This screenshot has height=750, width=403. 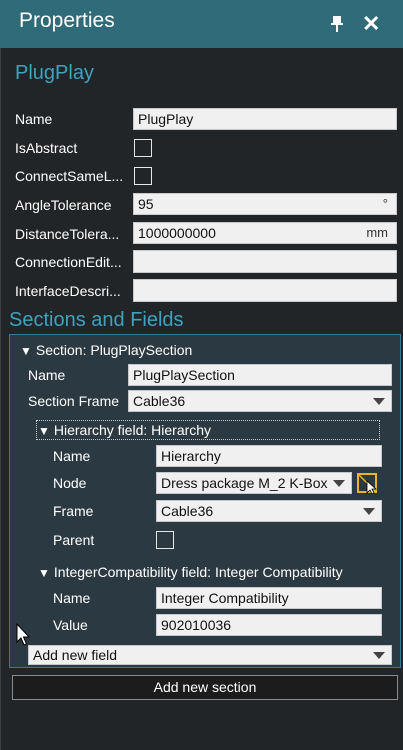 I want to click on section-header-text: Section: PlugPlaySection, so click(x=114, y=350).